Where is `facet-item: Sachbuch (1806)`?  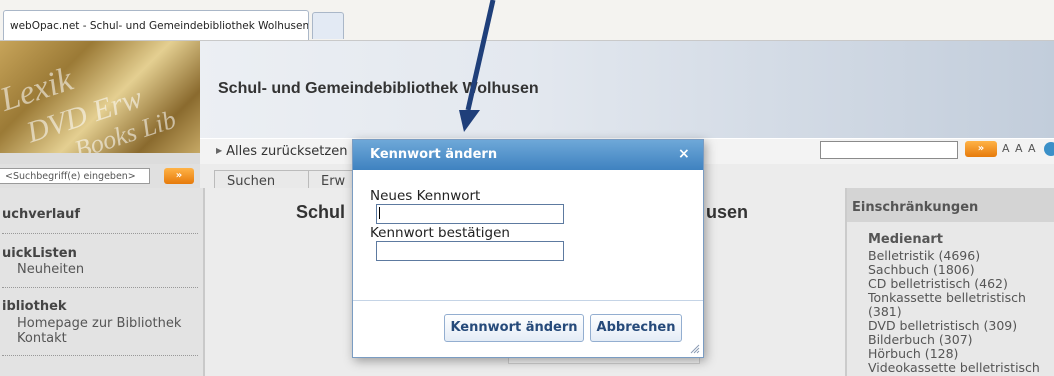
facet-item: Sachbuch (1806) is located at coordinates (921, 270).